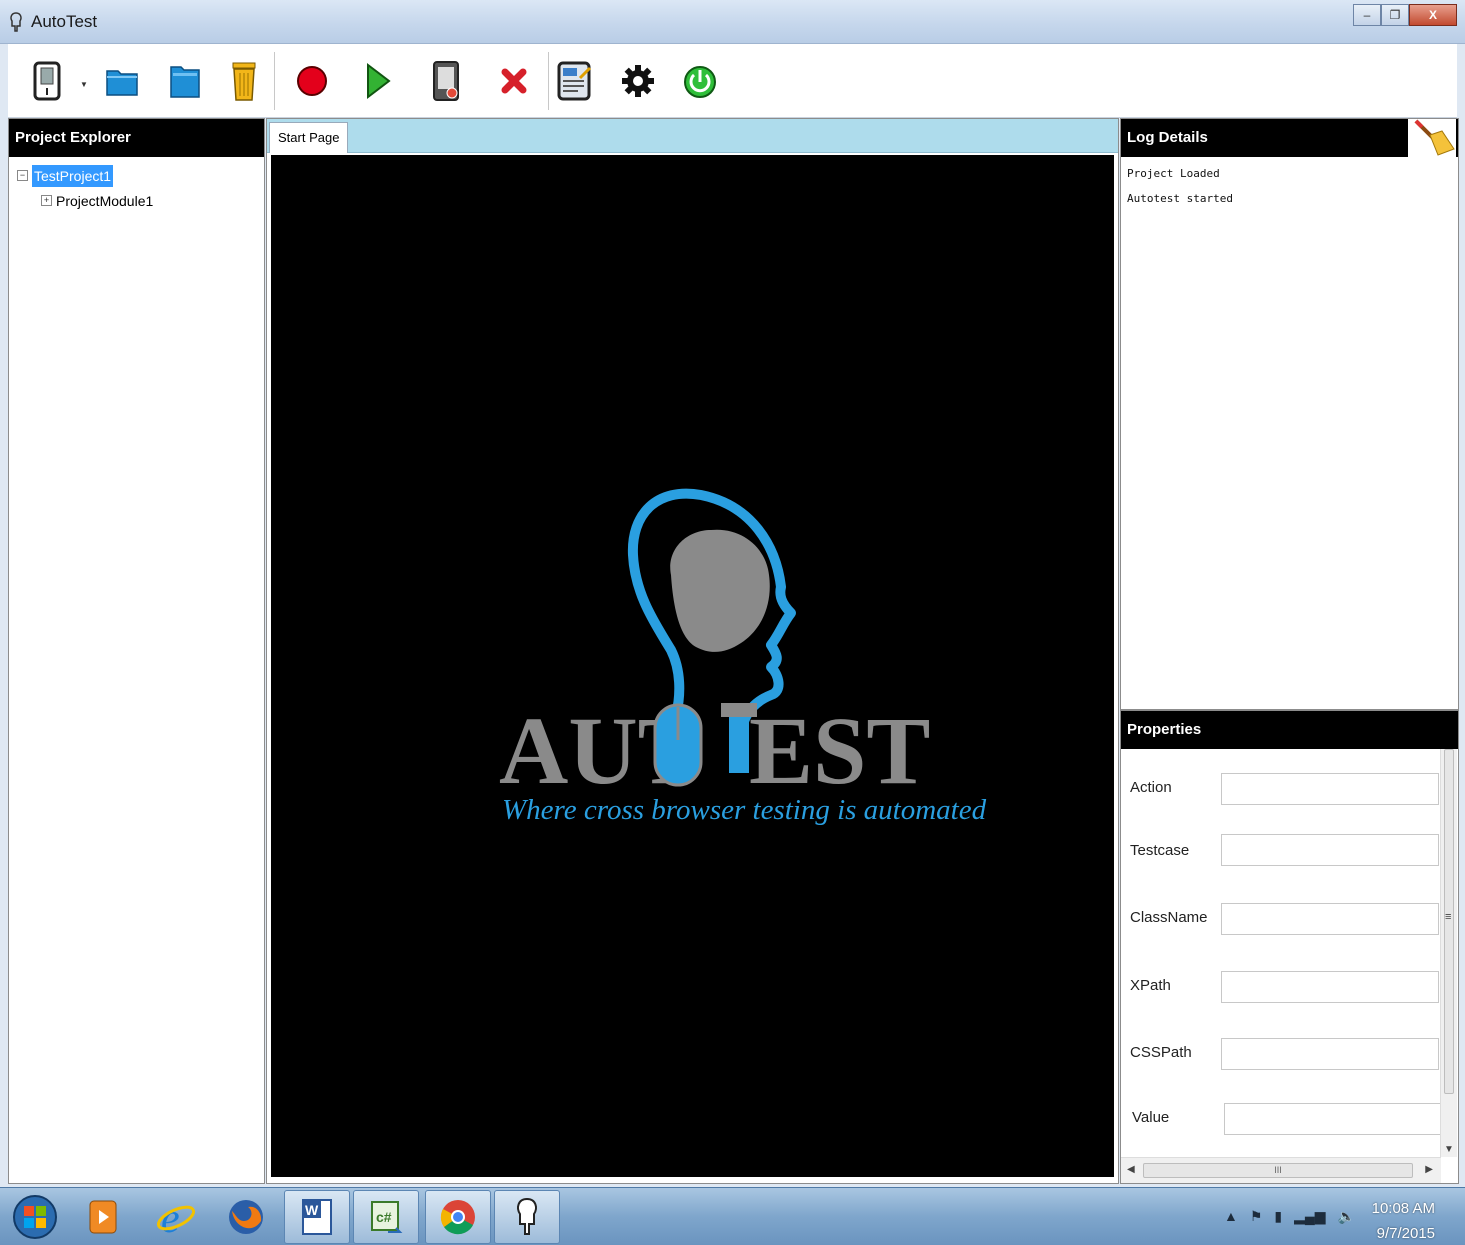  Describe the element at coordinates (732, 81) in the screenshot. I see `toolbar: ▼` at that location.